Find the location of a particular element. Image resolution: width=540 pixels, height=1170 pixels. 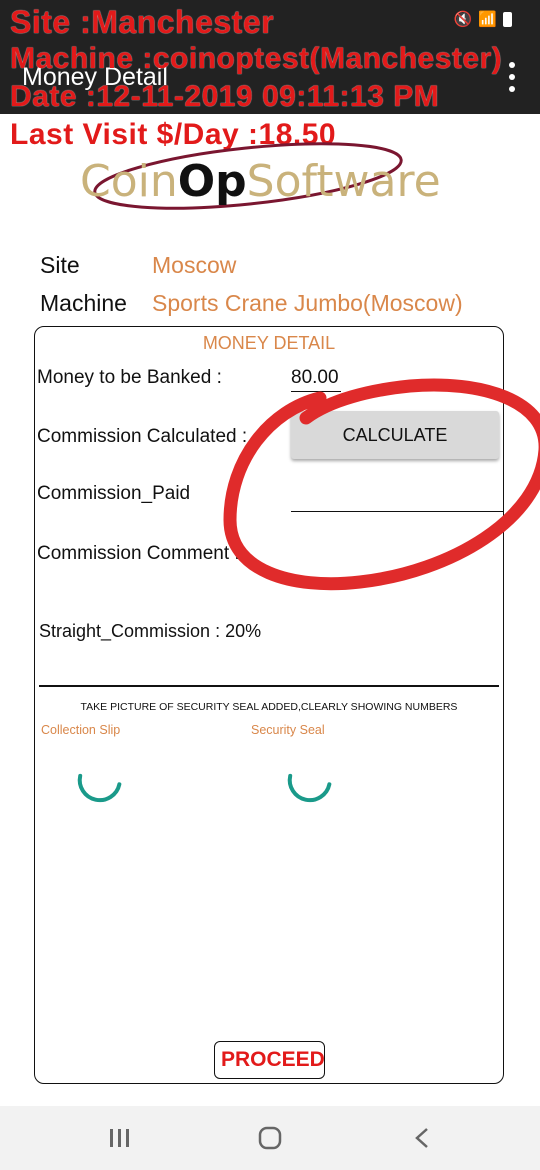

back-icon is located at coordinates (422, 1138).